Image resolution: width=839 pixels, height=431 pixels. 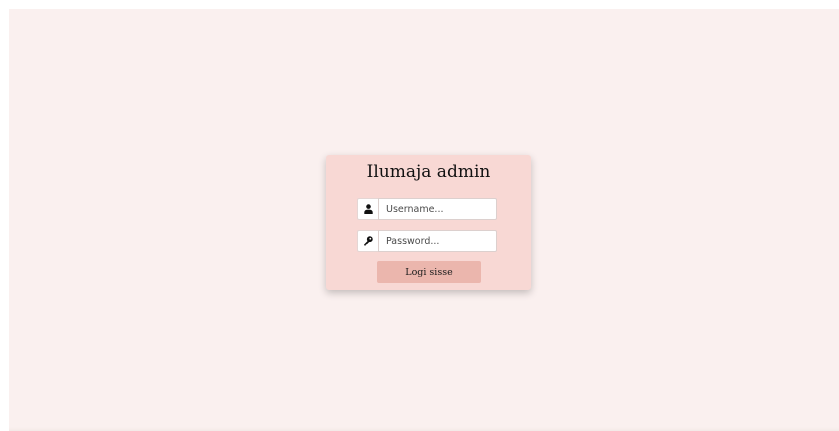 What do you see at coordinates (367, 241) in the screenshot?
I see `key-icon` at bounding box center [367, 241].